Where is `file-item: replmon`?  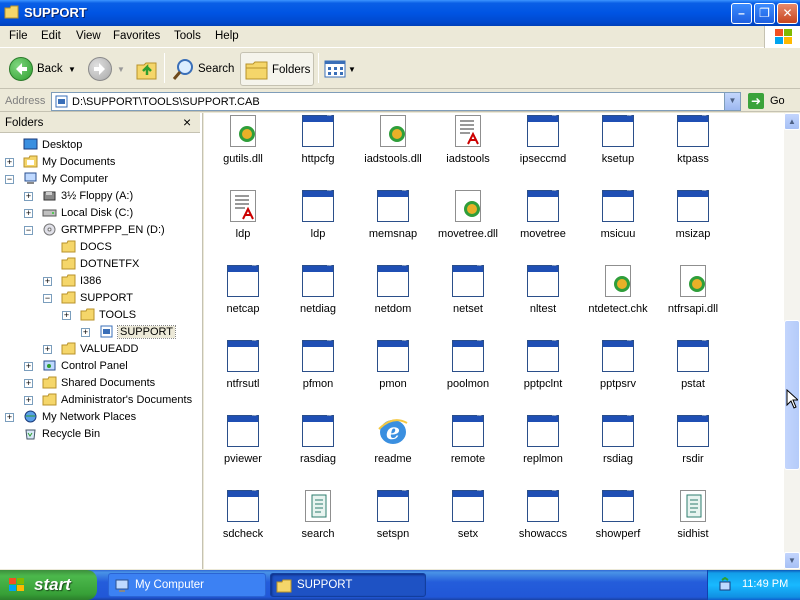
file-item: replmon is located at coordinates (543, 447).